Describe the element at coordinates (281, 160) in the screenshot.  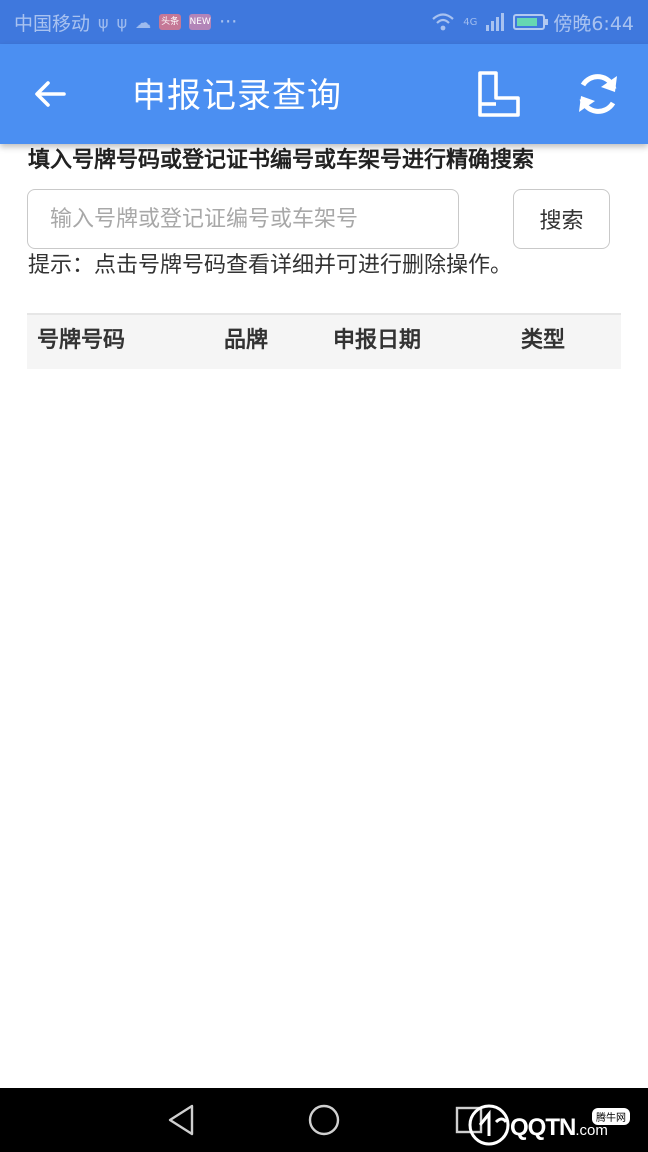
I see `search-instruction: 填入号牌号码或登记证书编号或车架号进行精确搜索` at that location.